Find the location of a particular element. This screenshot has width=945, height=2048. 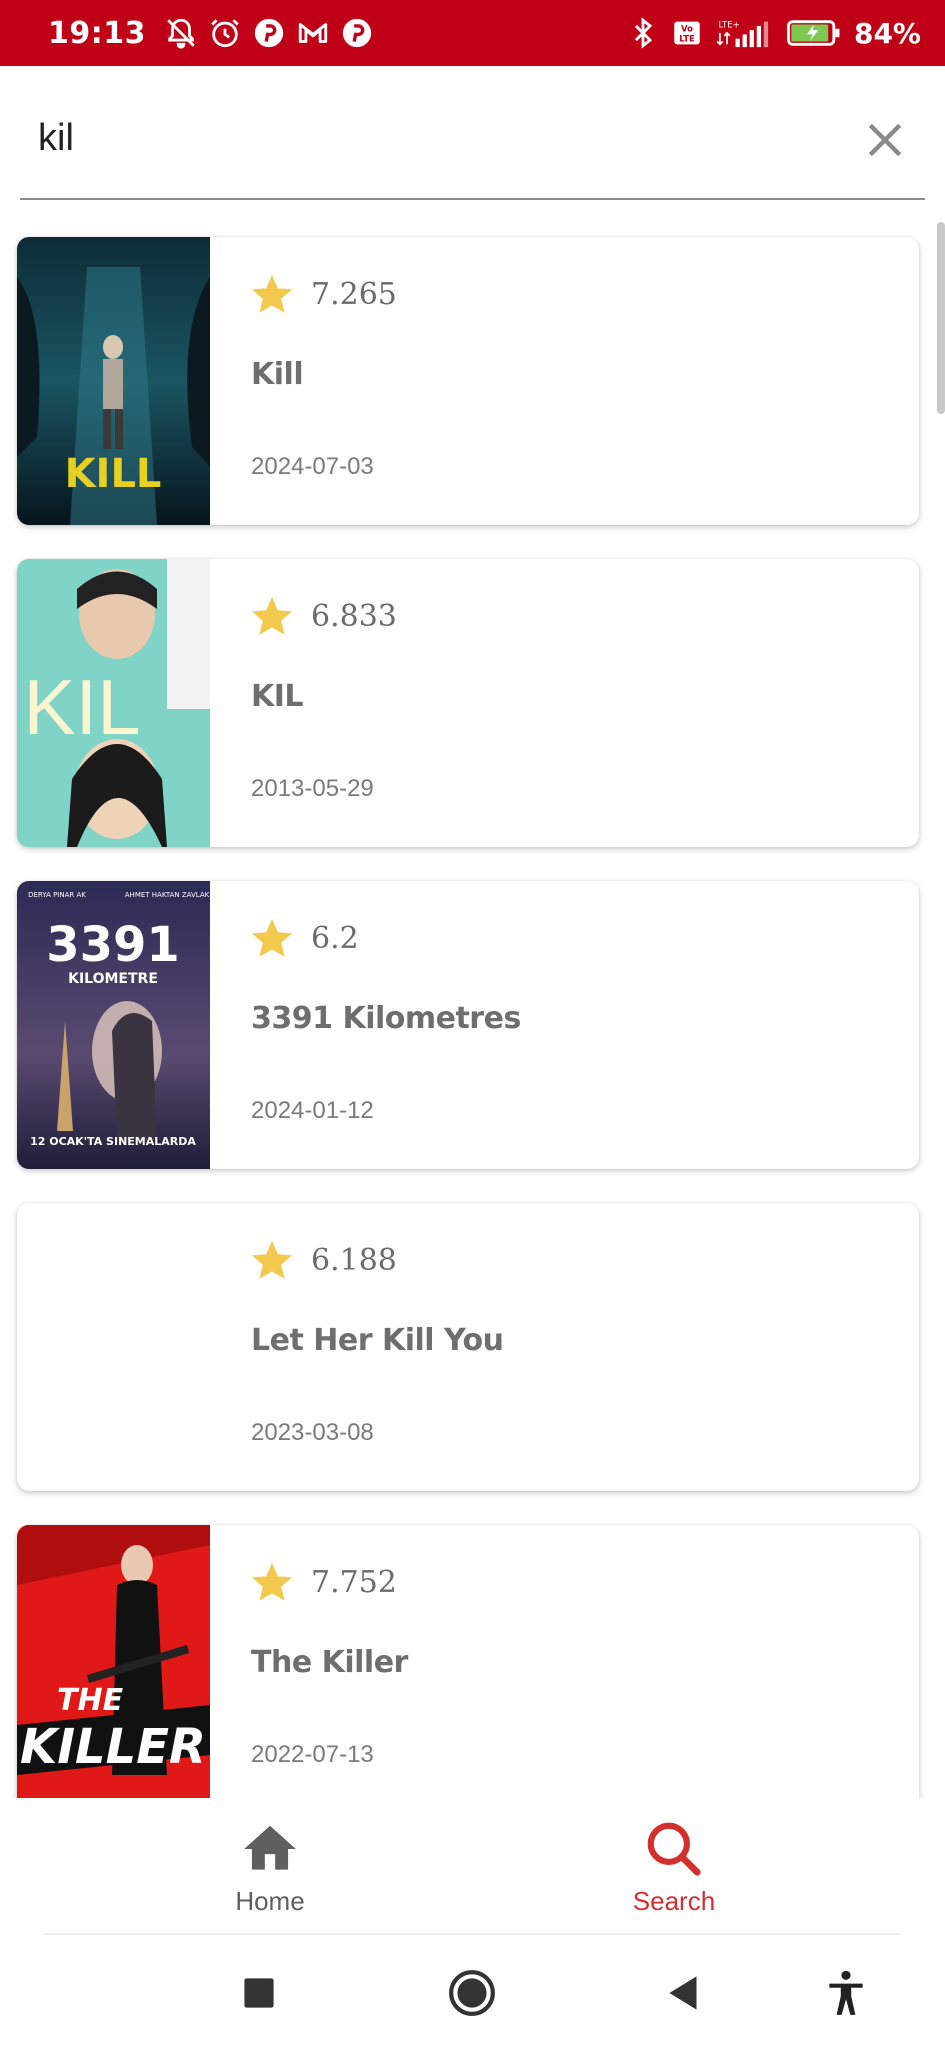

movie-title: 3391 Kilometres is located at coordinates (386, 1018).